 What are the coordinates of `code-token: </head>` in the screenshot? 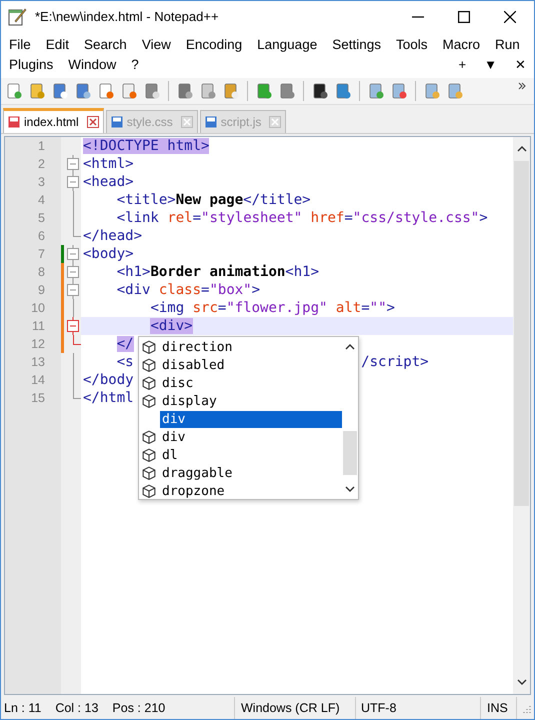 It's located at (112, 236).